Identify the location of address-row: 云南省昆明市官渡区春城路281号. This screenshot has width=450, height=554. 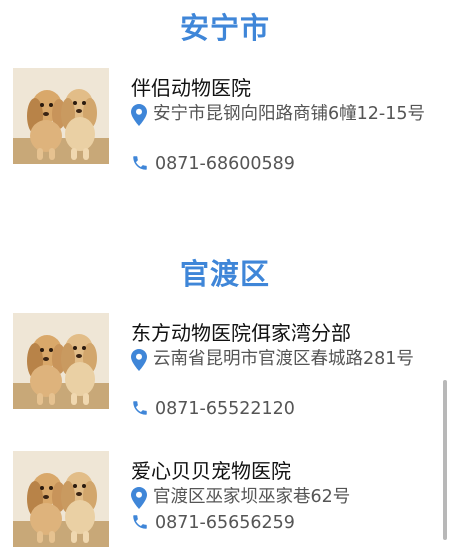
(283, 359).